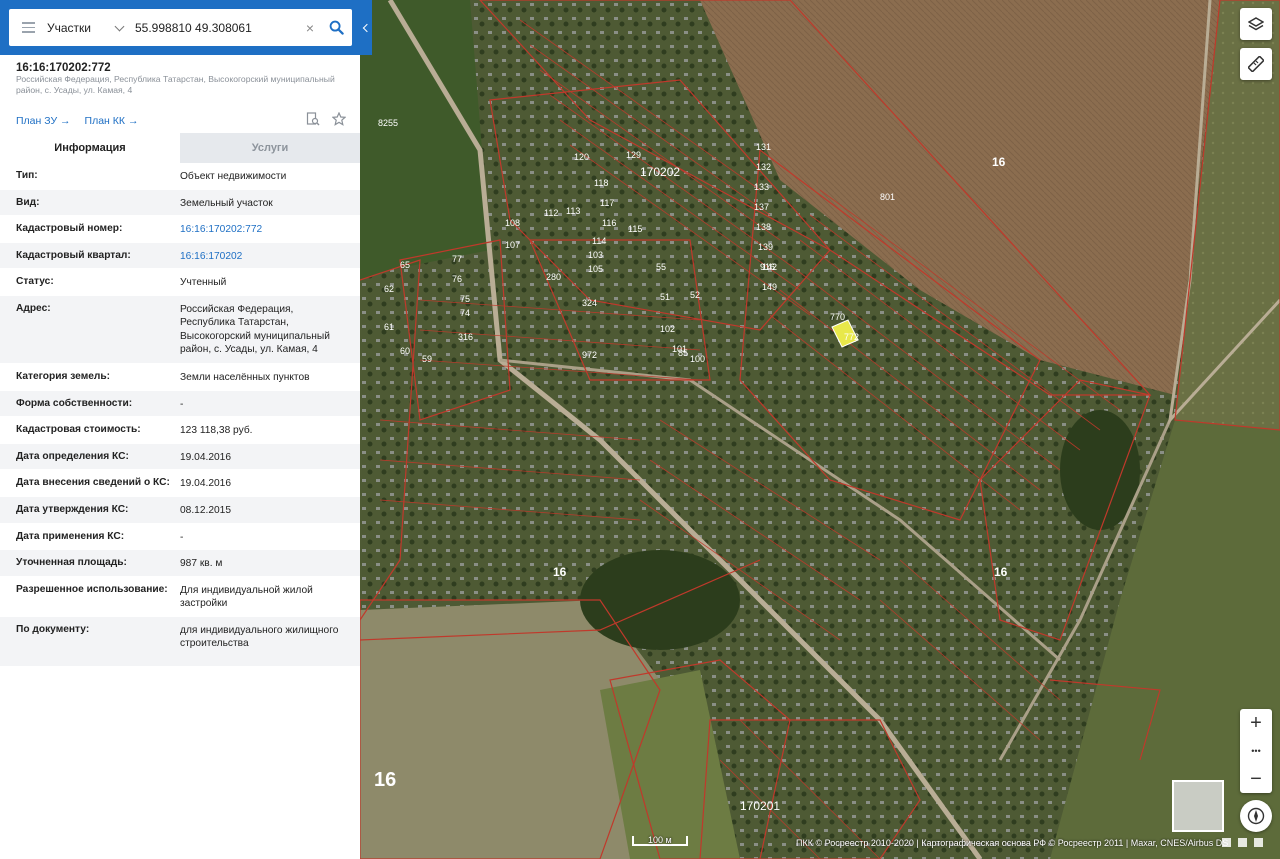 The height and width of the screenshot is (859, 1280). I want to click on plot-number-label: 117, so click(607, 203).